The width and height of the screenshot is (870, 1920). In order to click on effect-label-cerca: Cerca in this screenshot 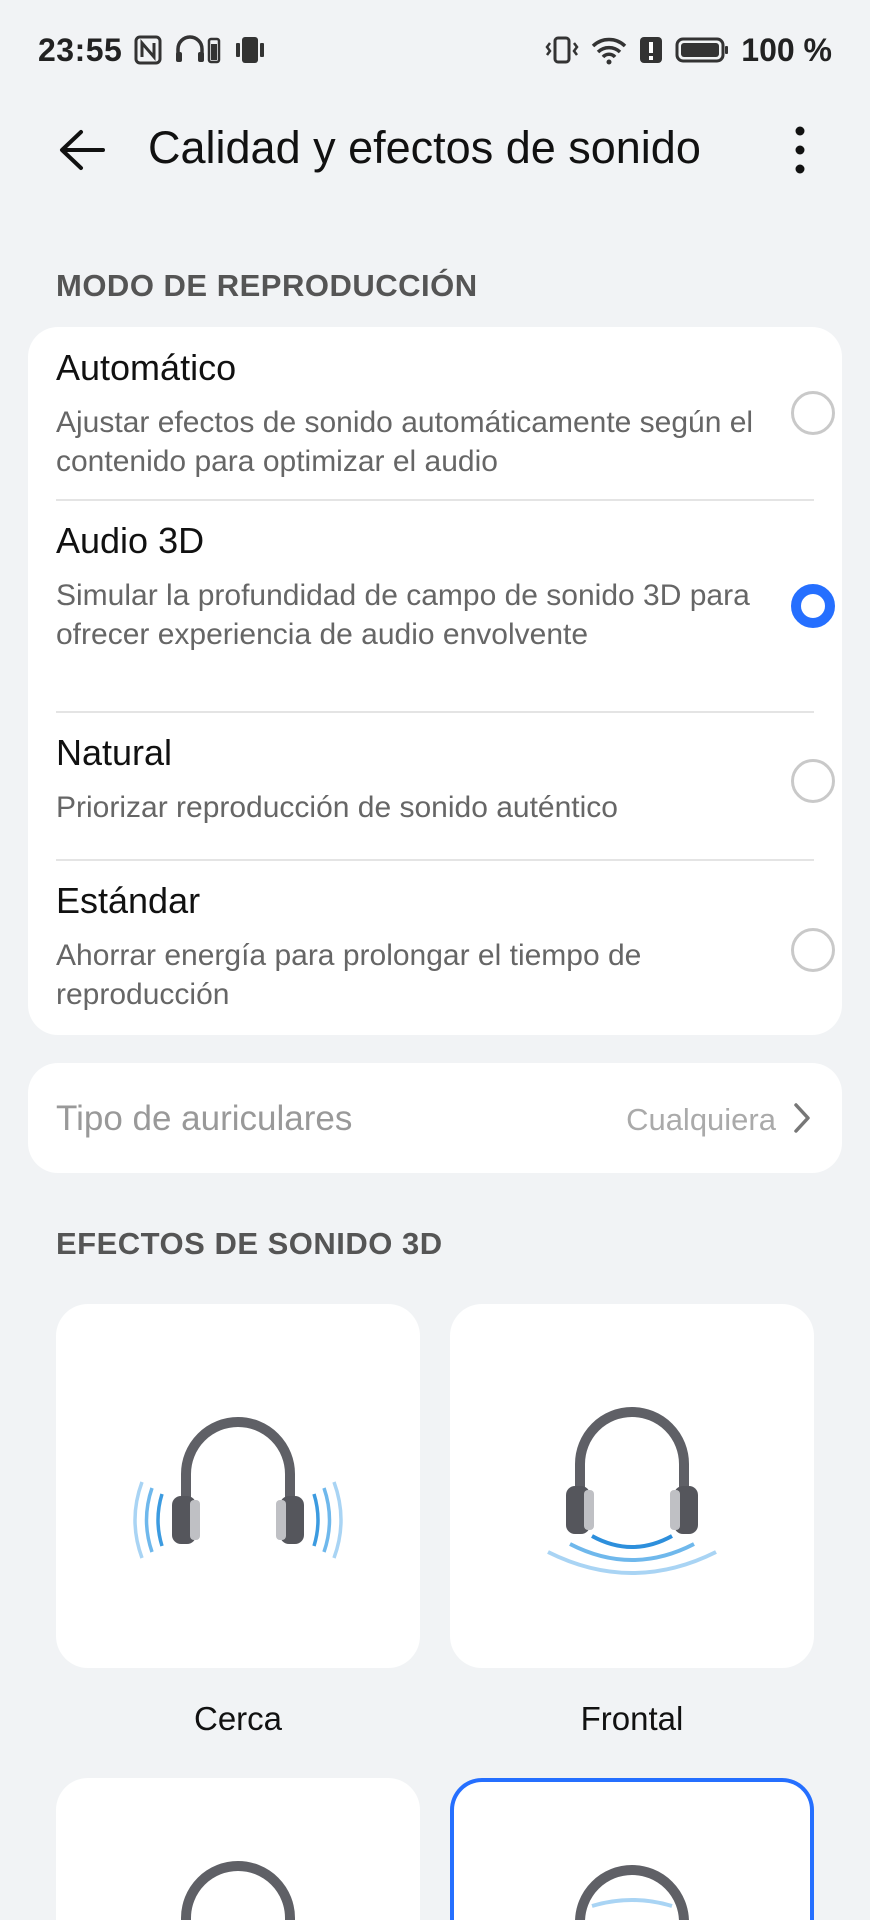, I will do `click(238, 1718)`.